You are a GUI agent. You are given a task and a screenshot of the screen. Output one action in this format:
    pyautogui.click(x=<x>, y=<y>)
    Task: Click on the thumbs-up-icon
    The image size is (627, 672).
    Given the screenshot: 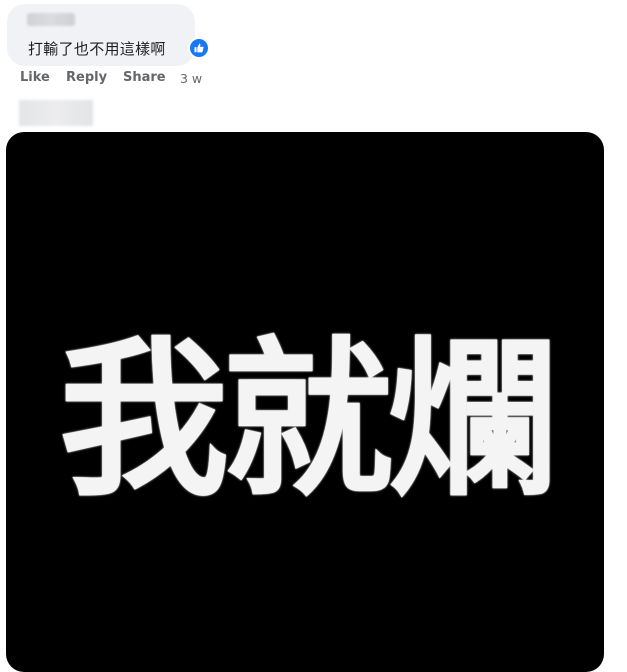 What is the action you would take?
    pyautogui.click(x=199, y=48)
    